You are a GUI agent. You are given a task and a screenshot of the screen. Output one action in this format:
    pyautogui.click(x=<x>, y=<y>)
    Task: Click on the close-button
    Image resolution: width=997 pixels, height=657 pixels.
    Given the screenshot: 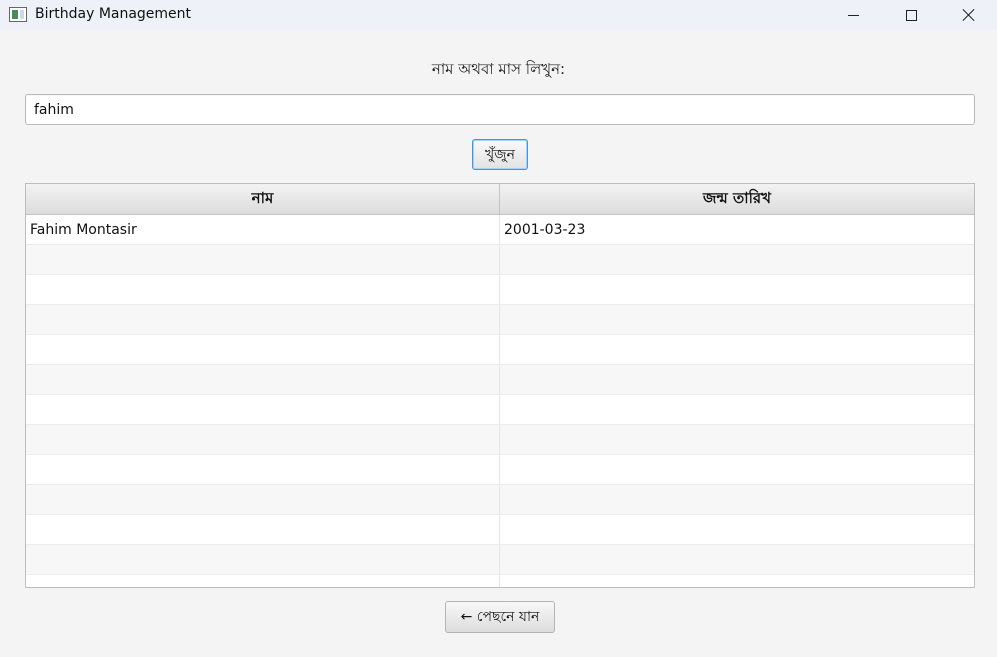 What is the action you would take?
    pyautogui.click(x=968, y=15)
    